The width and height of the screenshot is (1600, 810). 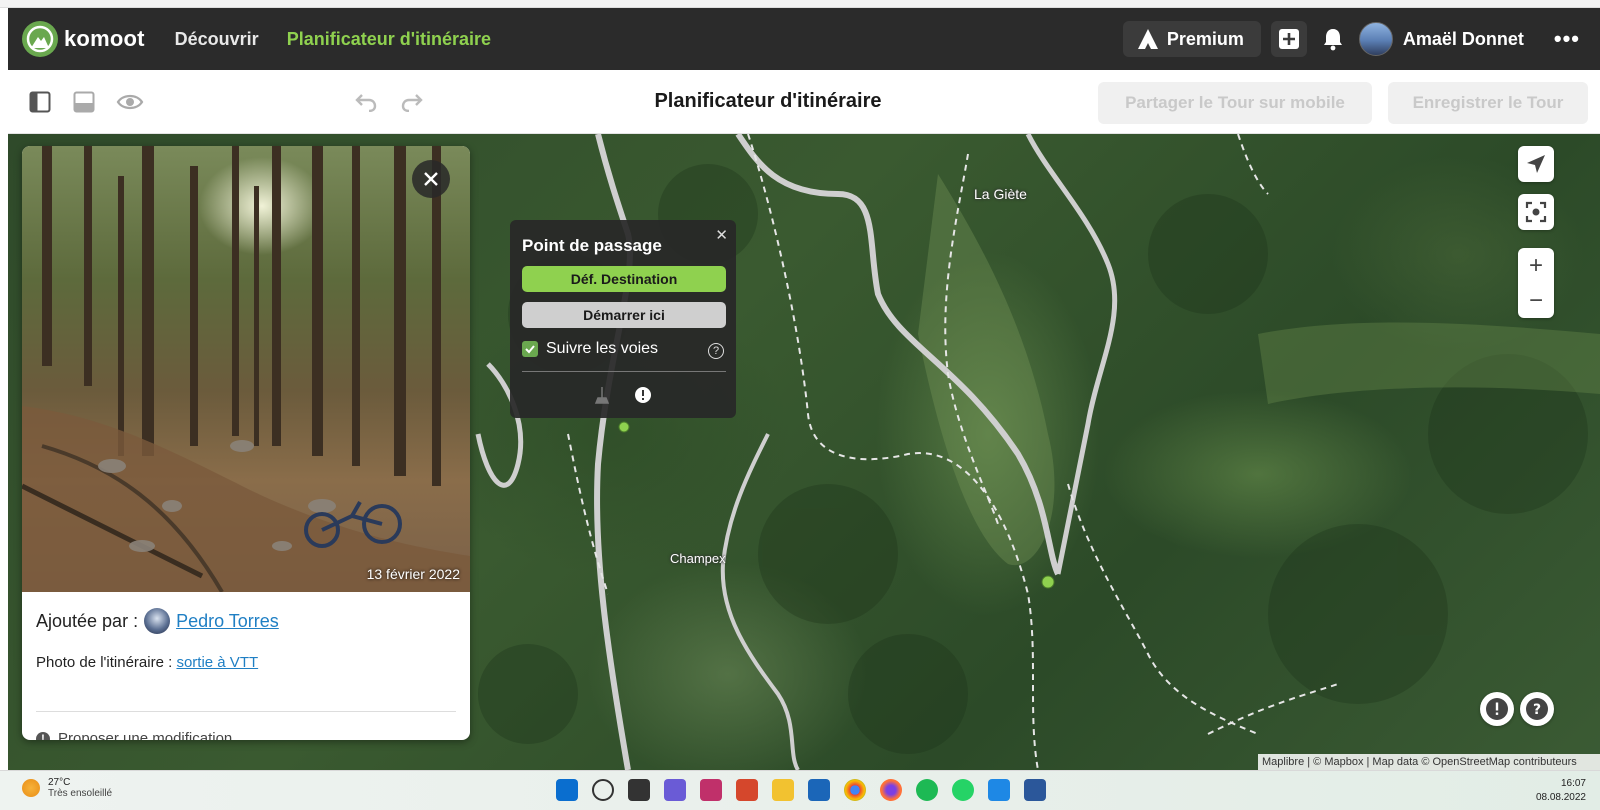 I want to click on photo-date: 13 février 2022, so click(x=413, y=574).